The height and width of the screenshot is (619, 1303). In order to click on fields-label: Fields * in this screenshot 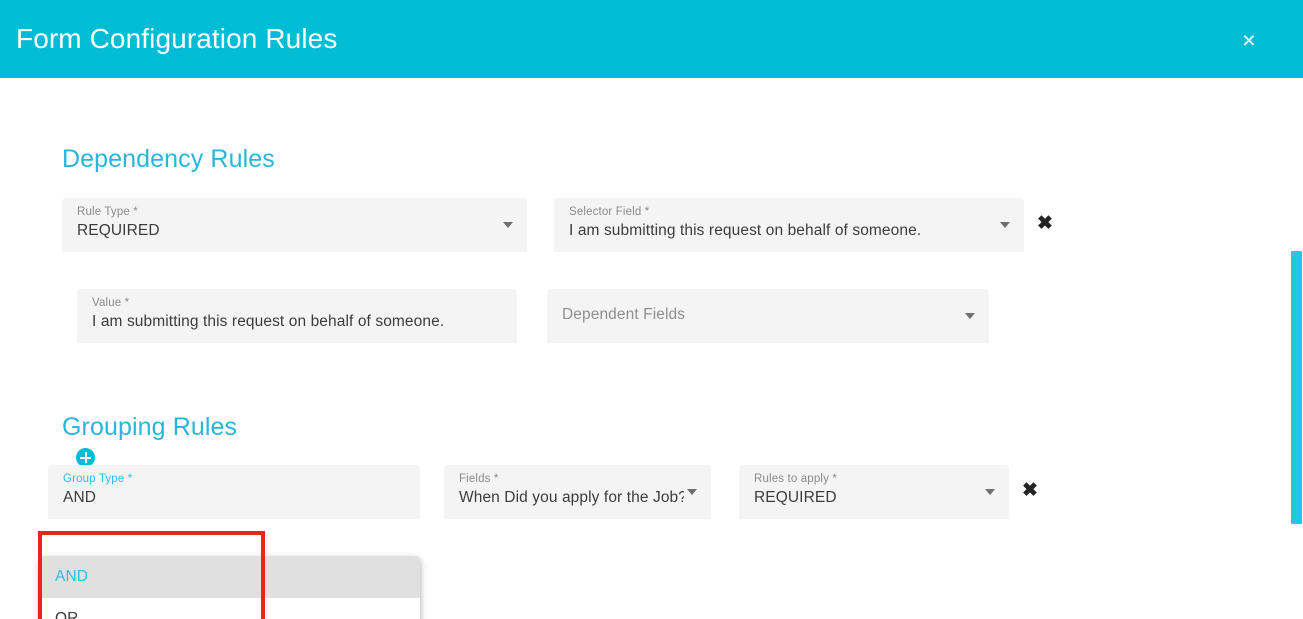, I will do `click(479, 479)`.